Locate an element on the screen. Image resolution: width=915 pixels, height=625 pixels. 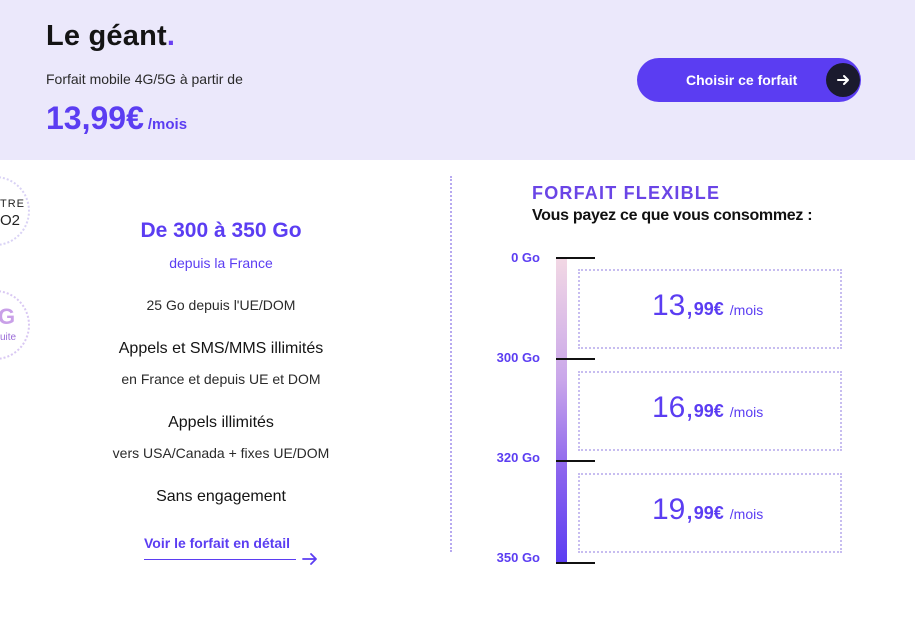
tick-label-350: 350 Go is located at coordinates (518, 557).